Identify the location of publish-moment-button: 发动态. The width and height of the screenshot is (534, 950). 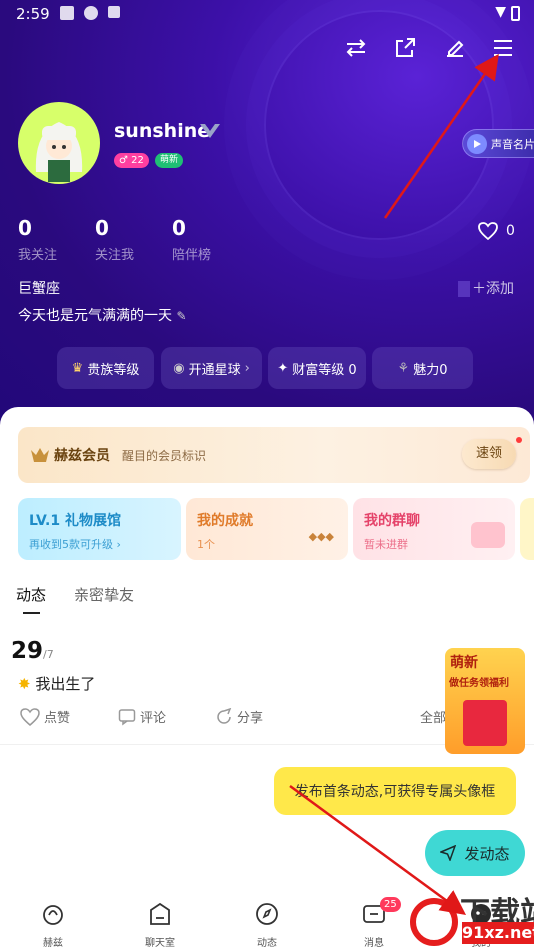
(475, 853).